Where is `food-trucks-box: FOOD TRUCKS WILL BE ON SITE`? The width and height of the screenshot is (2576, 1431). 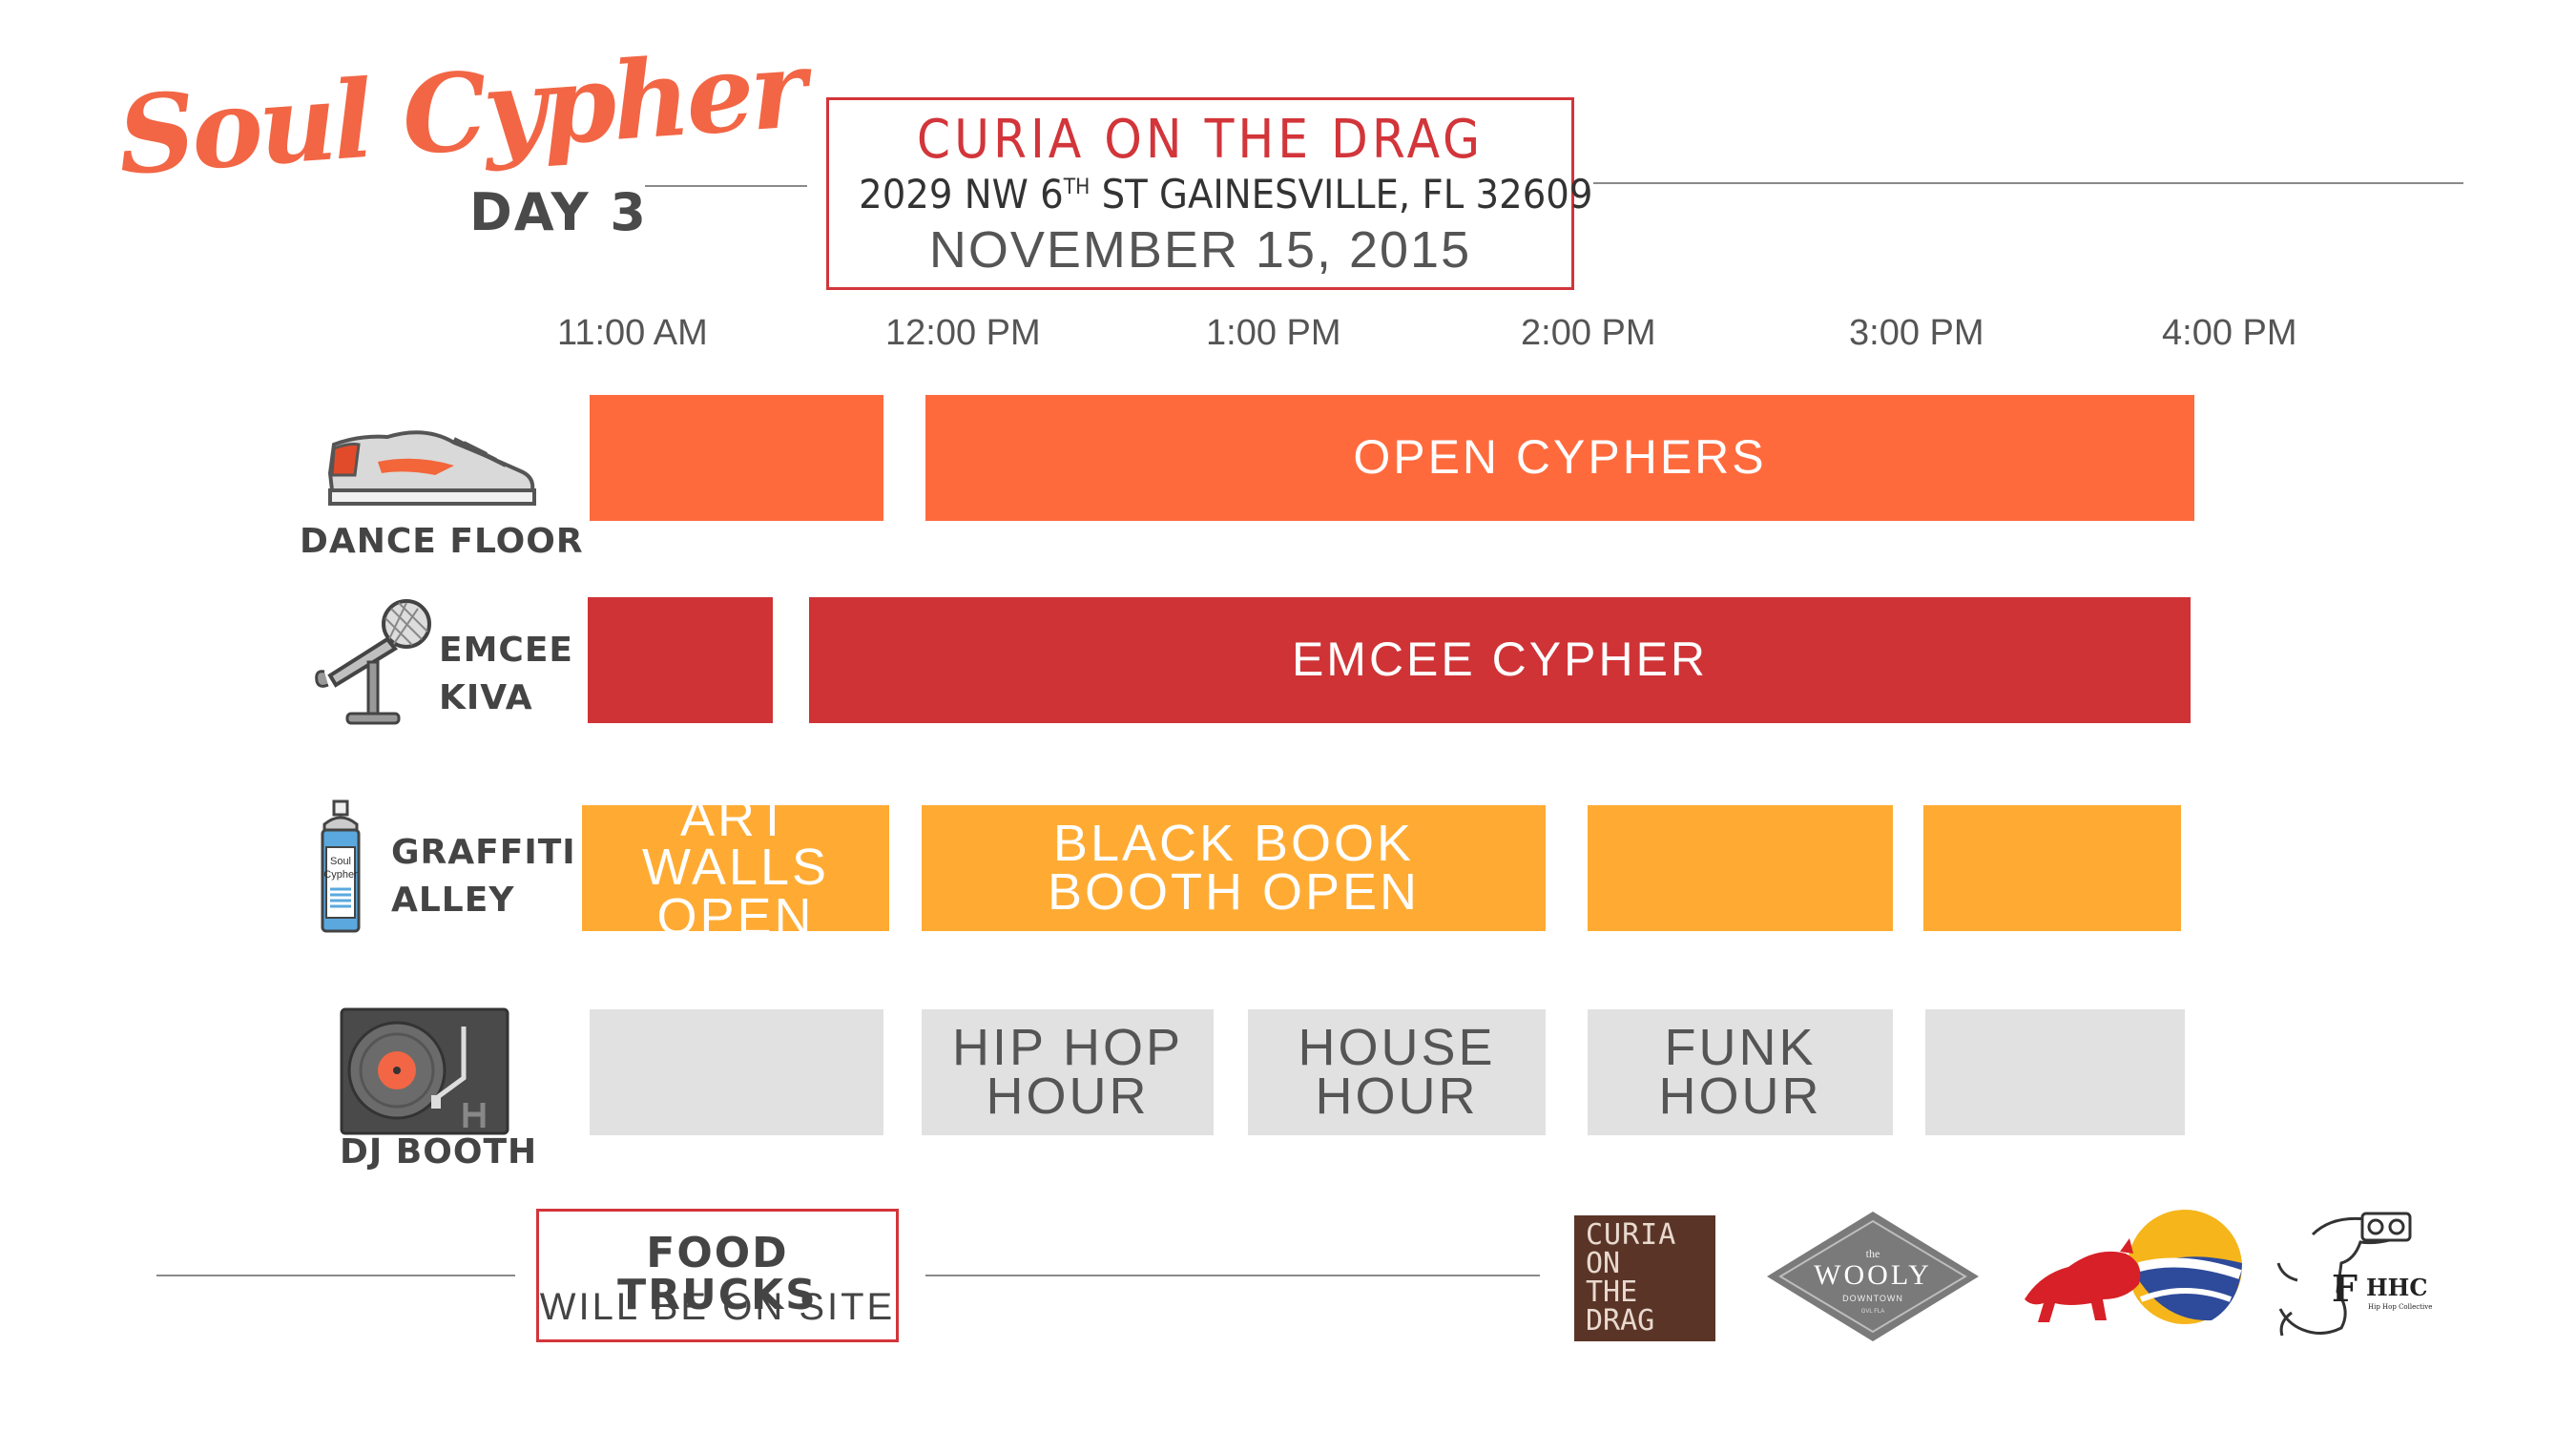 food-trucks-box: FOOD TRUCKS WILL BE ON SITE is located at coordinates (717, 1275).